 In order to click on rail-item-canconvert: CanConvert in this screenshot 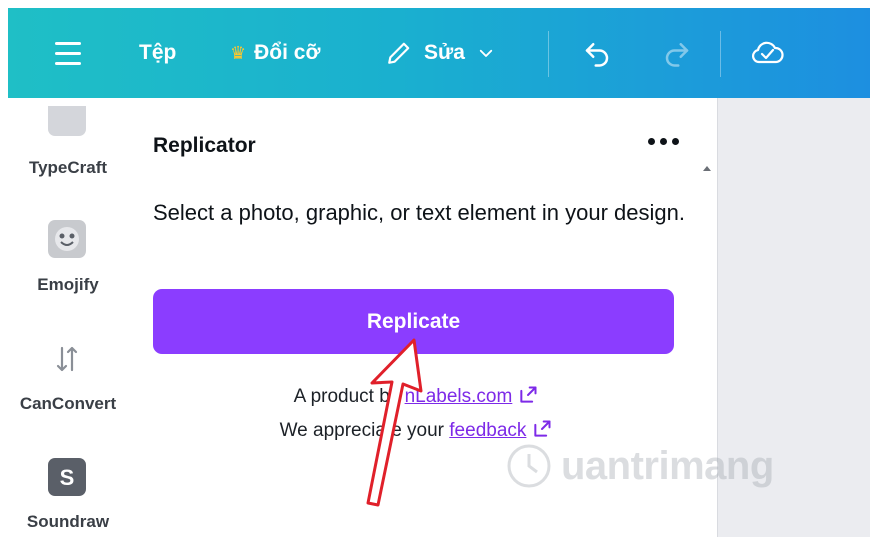, I will do `click(68, 378)`.